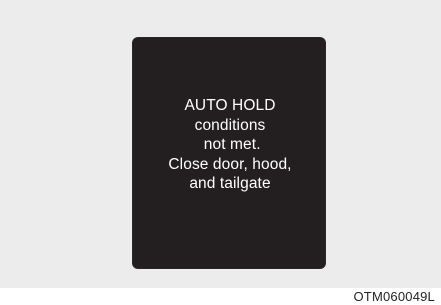 The image size is (441, 305). Describe the element at coordinates (230, 183) in the screenshot. I see `message-line-5: and tailgate` at that location.